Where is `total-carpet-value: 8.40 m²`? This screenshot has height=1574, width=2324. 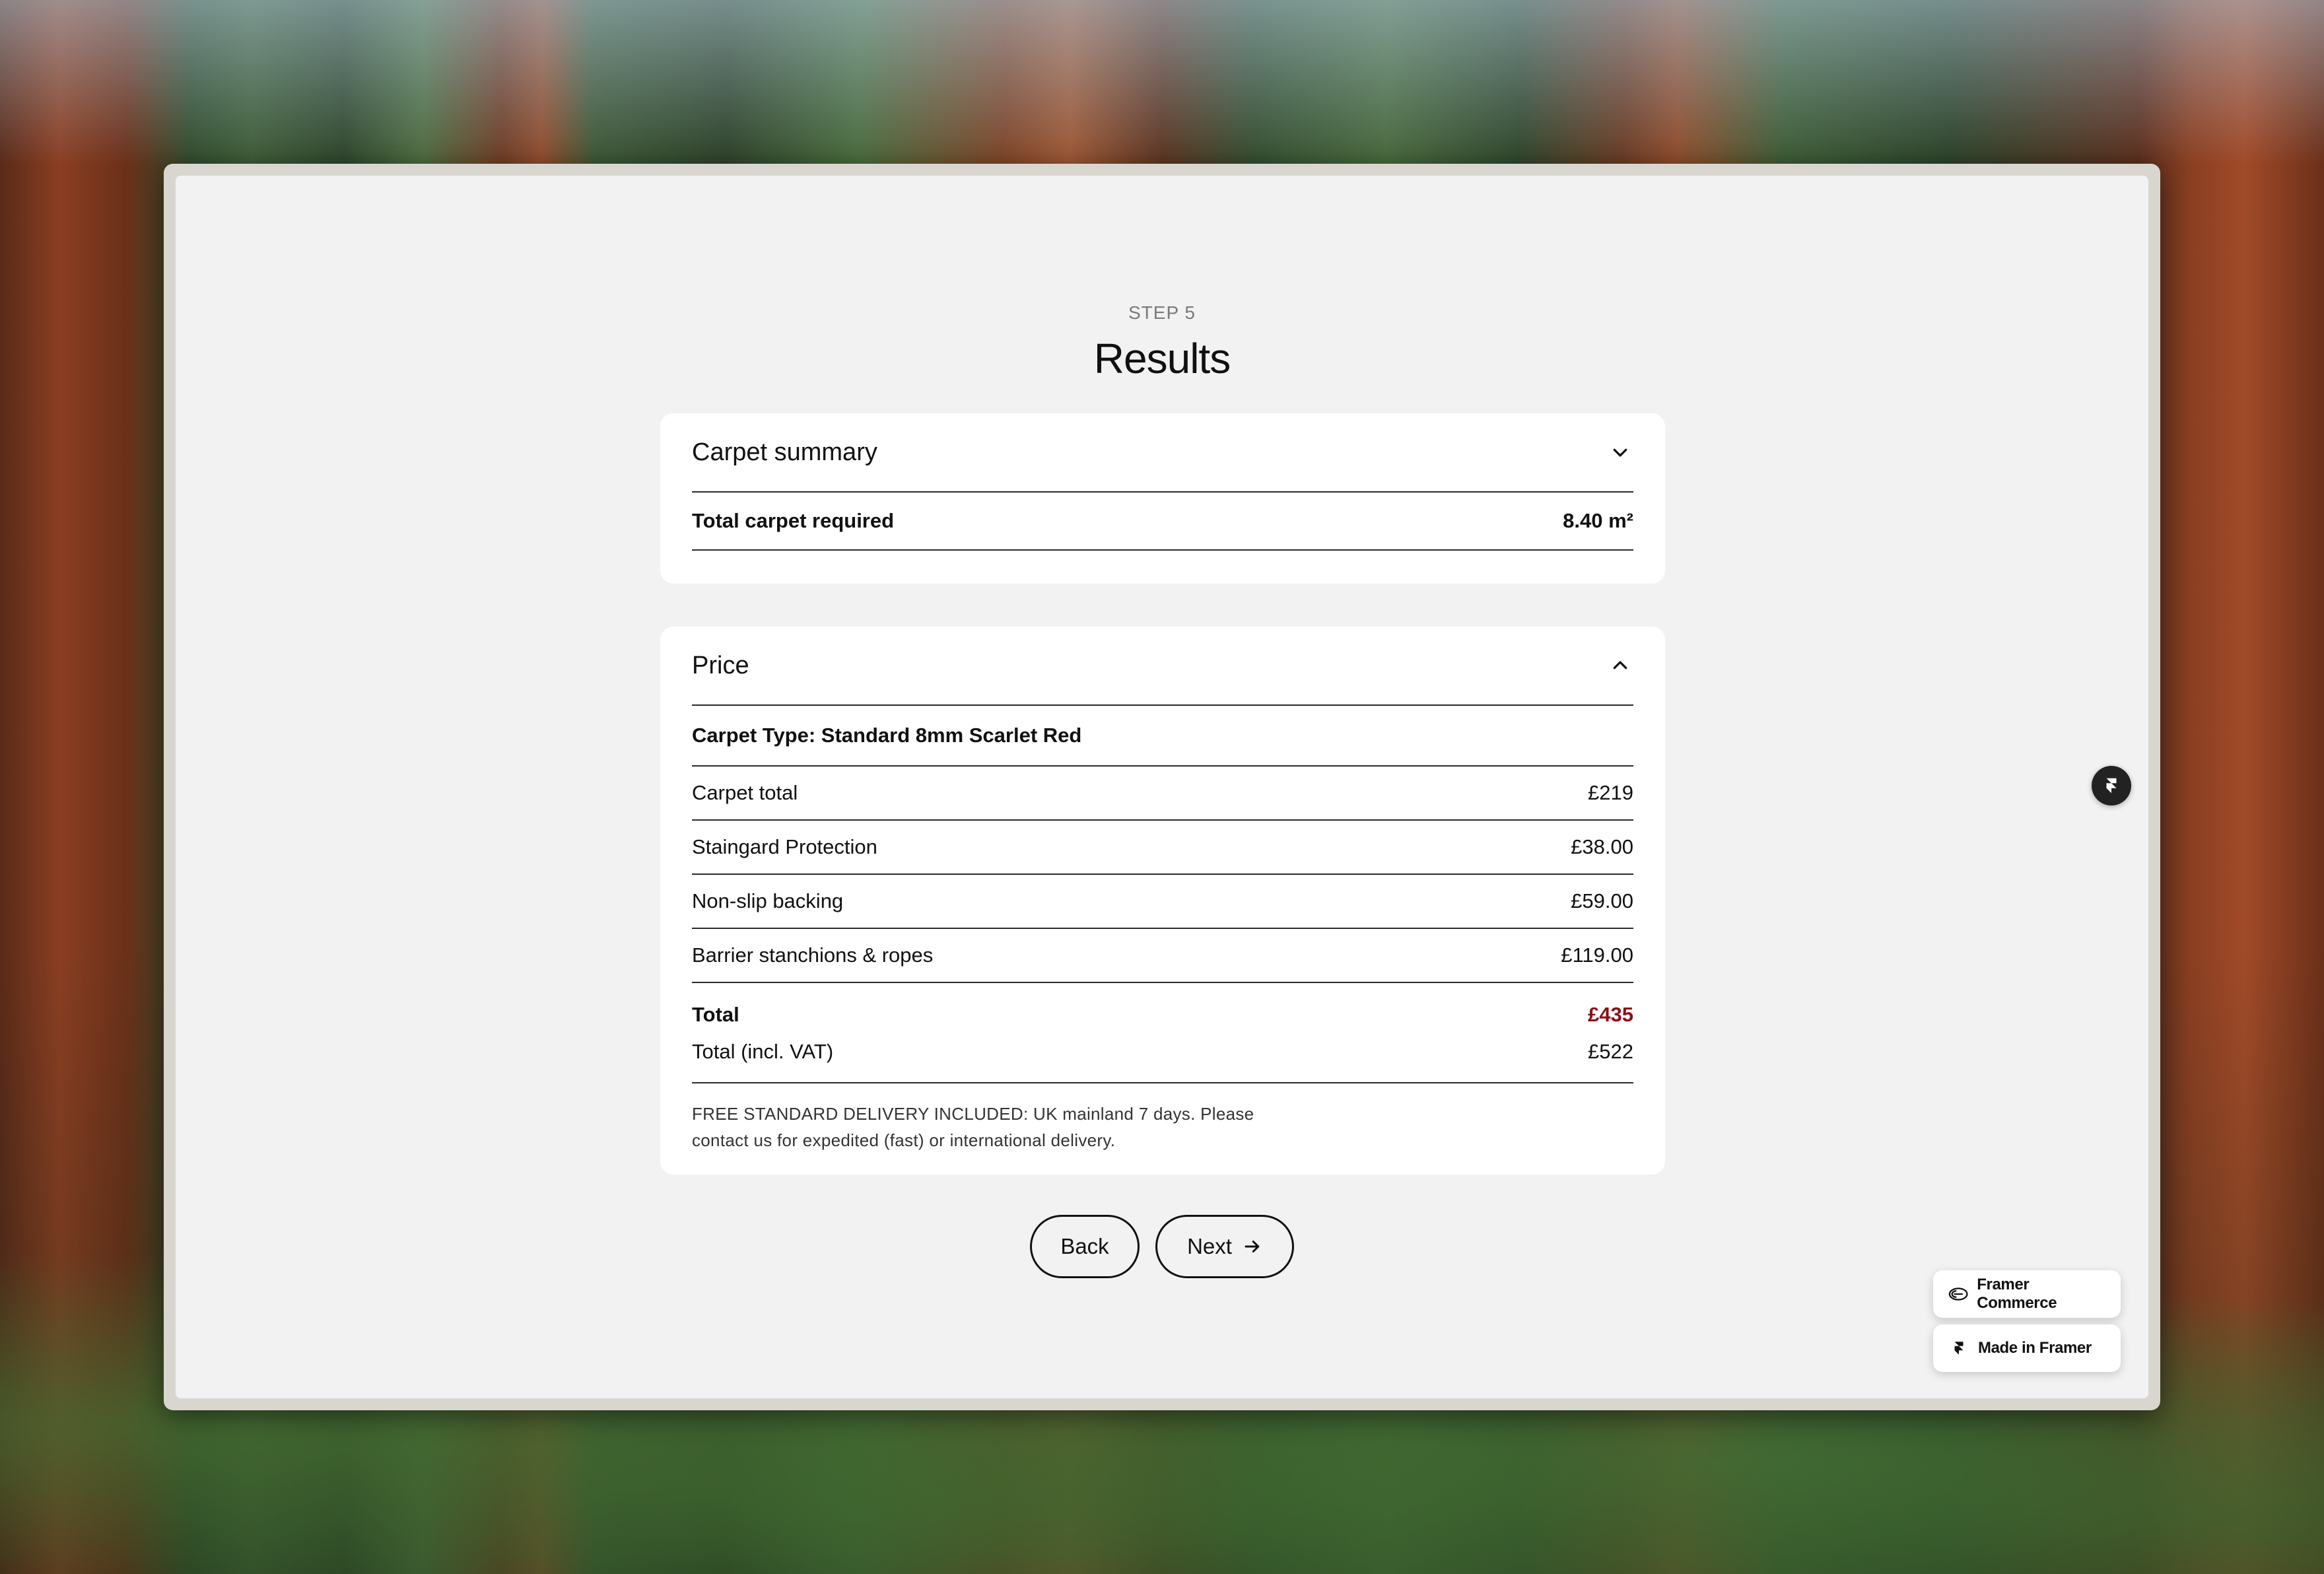 total-carpet-value: 8.40 m² is located at coordinates (1598, 520).